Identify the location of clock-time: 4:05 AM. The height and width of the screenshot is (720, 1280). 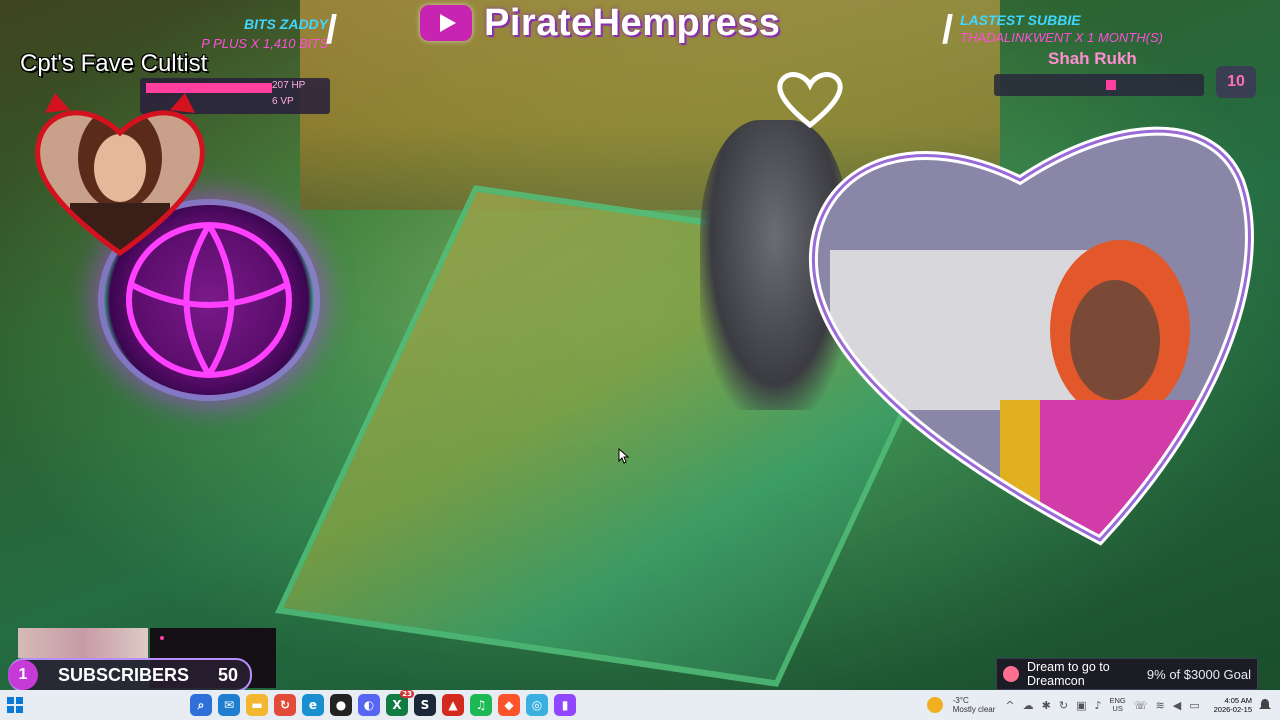
(1238, 700).